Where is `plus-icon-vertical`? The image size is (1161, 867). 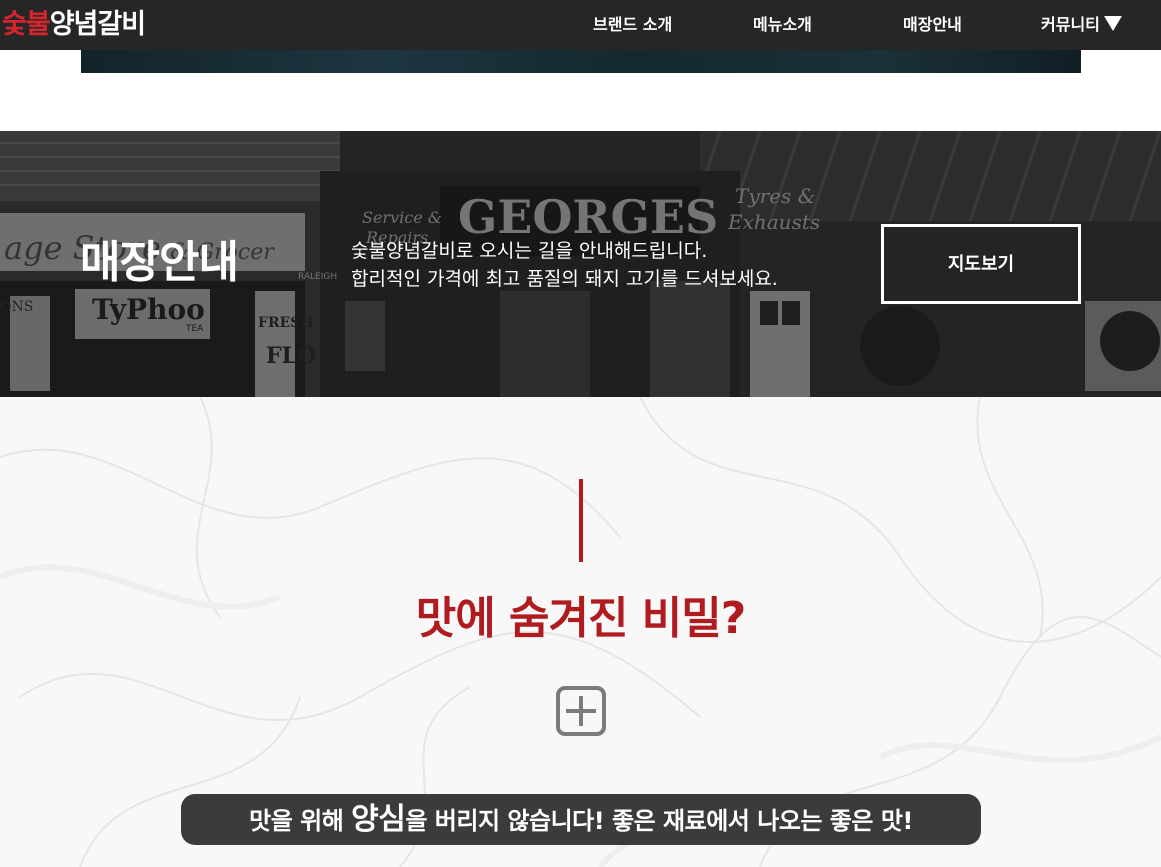 plus-icon-vertical is located at coordinates (581, 711).